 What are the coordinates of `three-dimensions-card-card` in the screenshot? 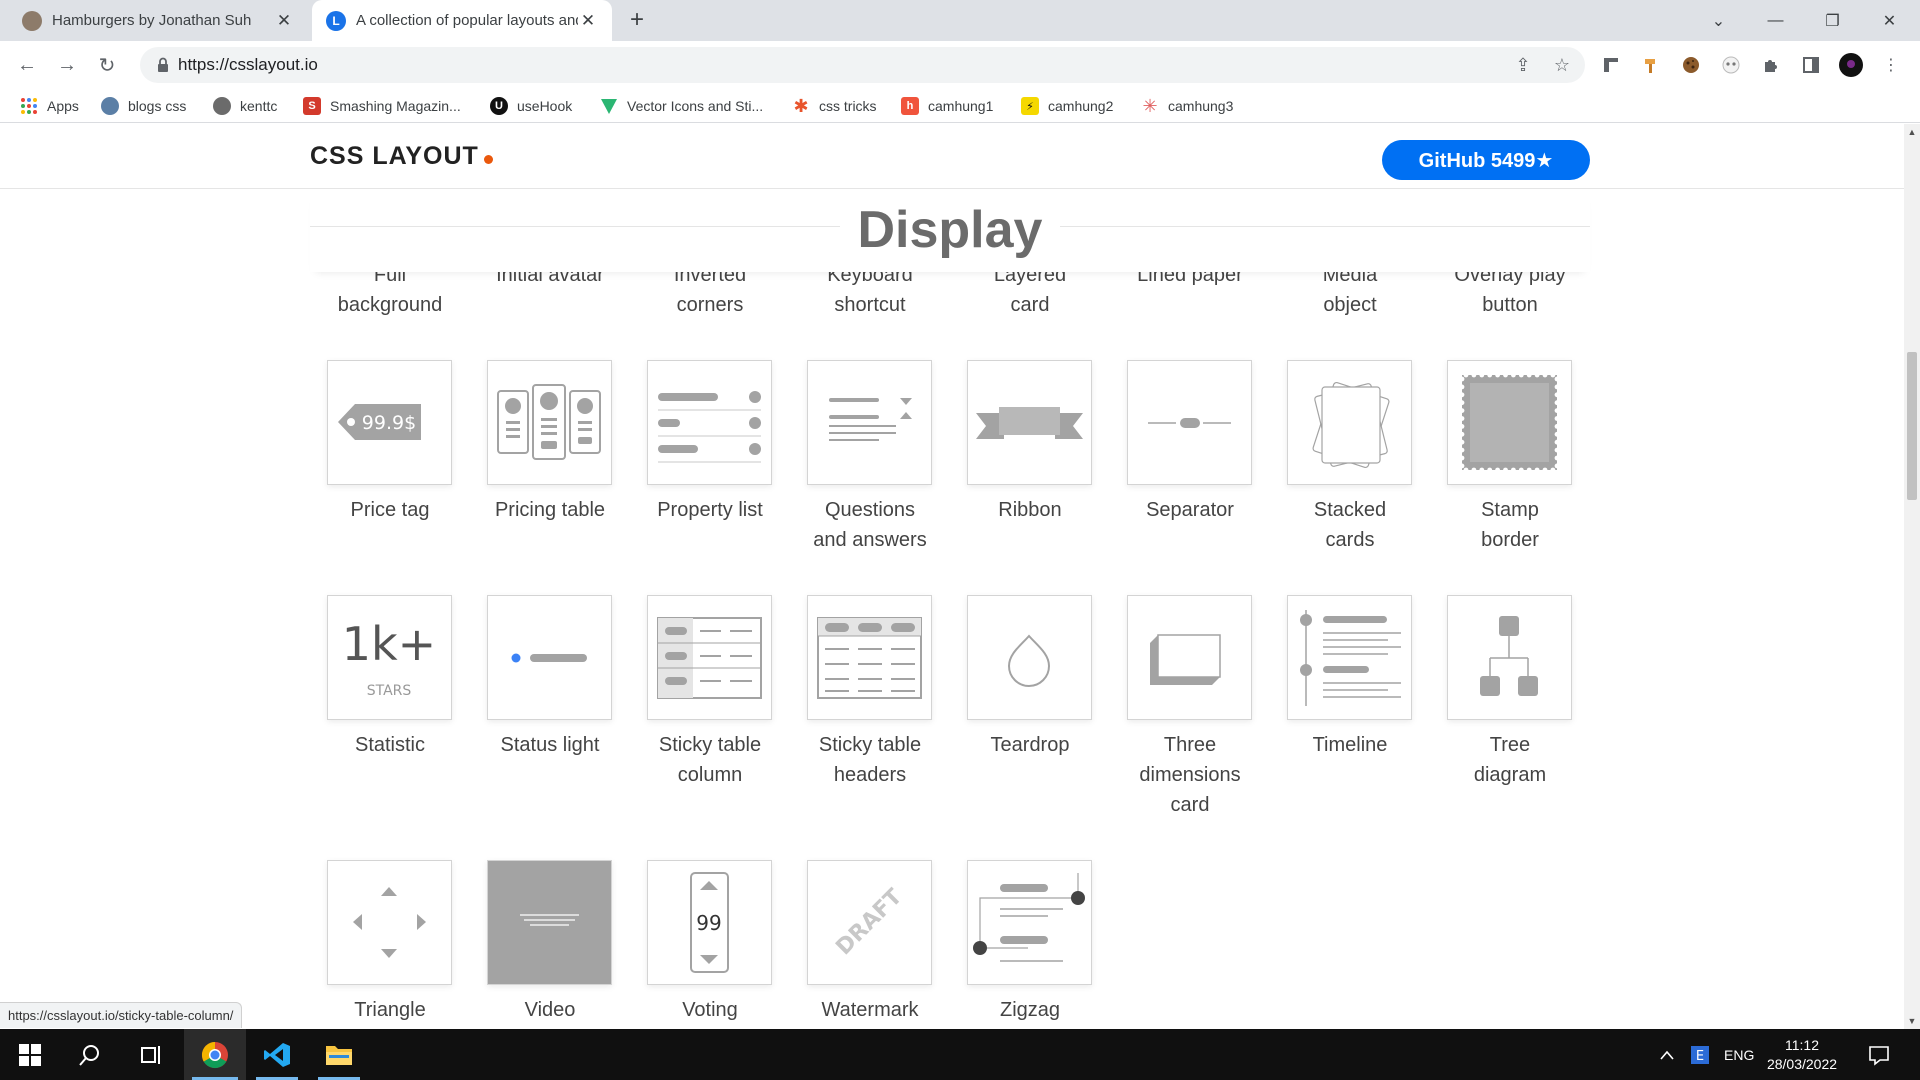 It's located at (1189, 657).